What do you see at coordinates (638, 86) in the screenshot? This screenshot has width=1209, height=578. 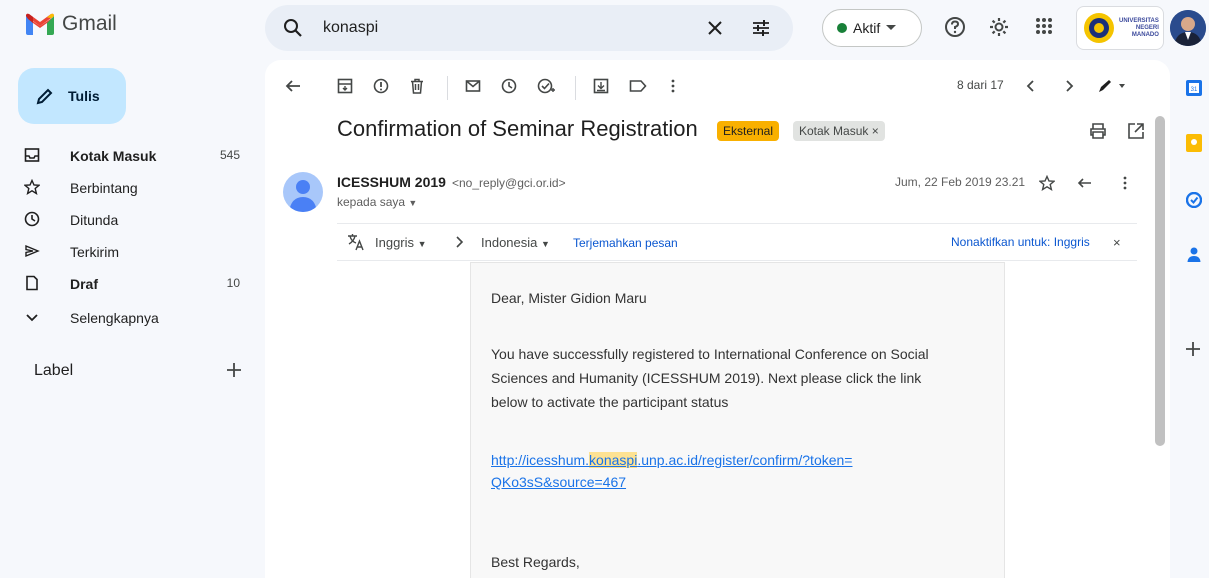 I see `label-tag-icon` at bounding box center [638, 86].